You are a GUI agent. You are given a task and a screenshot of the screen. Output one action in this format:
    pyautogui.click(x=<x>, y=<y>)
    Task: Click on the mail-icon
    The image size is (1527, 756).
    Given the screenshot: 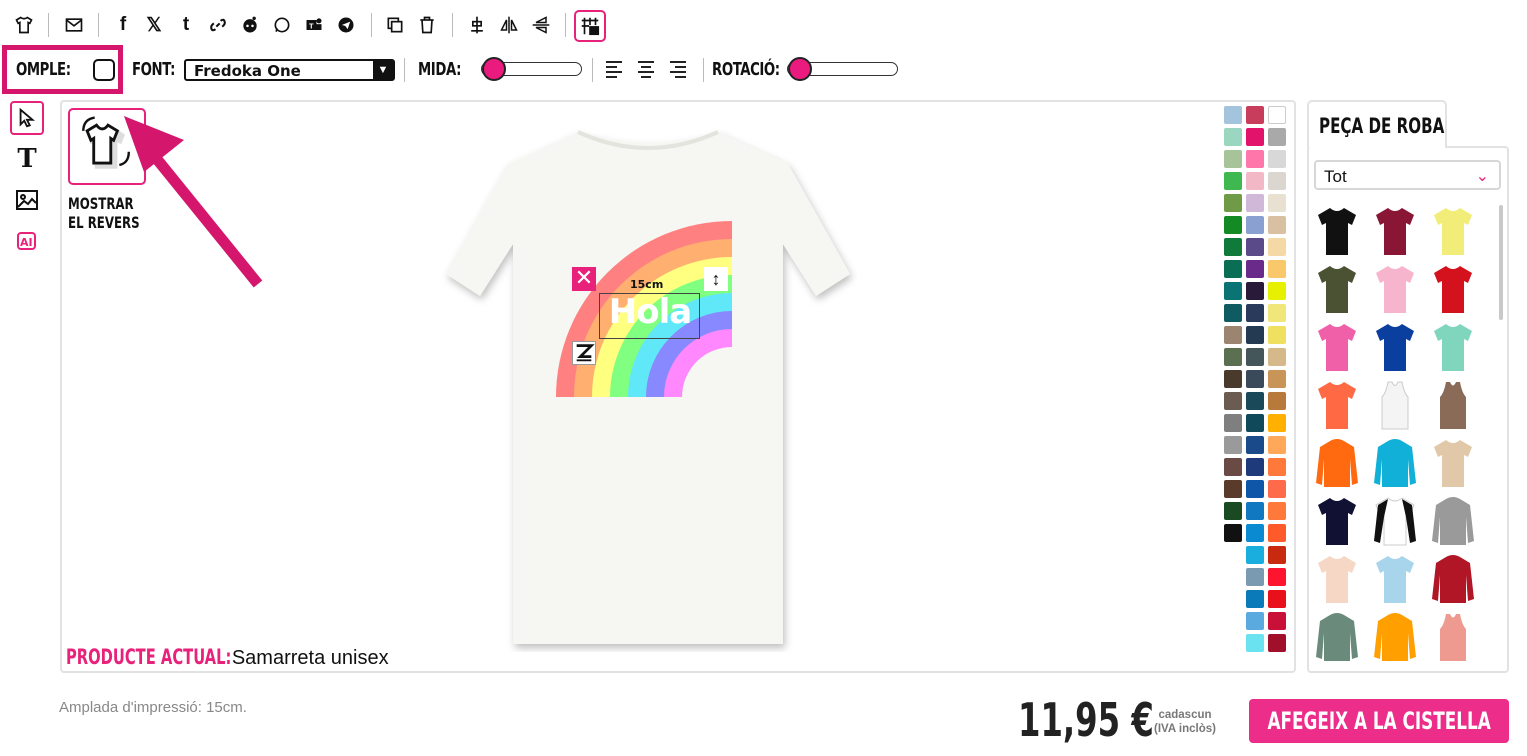 What is the action you would take?
    pyautogui.click(x=74, y=25)
    